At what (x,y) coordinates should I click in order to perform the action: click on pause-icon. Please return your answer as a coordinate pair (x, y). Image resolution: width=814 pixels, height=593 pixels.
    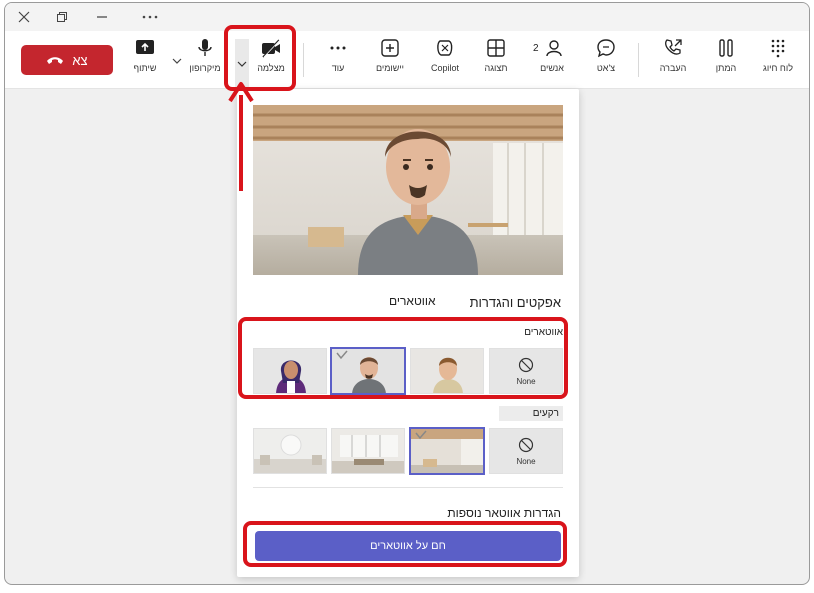
    Looking at the image, I should click on (726, 48).